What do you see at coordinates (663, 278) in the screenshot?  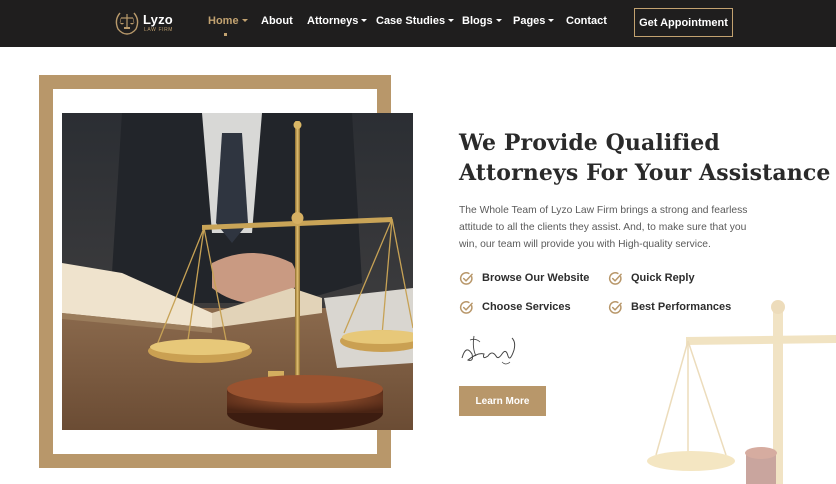 I see `feature-label: Quick Reply` at bounding box center [663, 278].